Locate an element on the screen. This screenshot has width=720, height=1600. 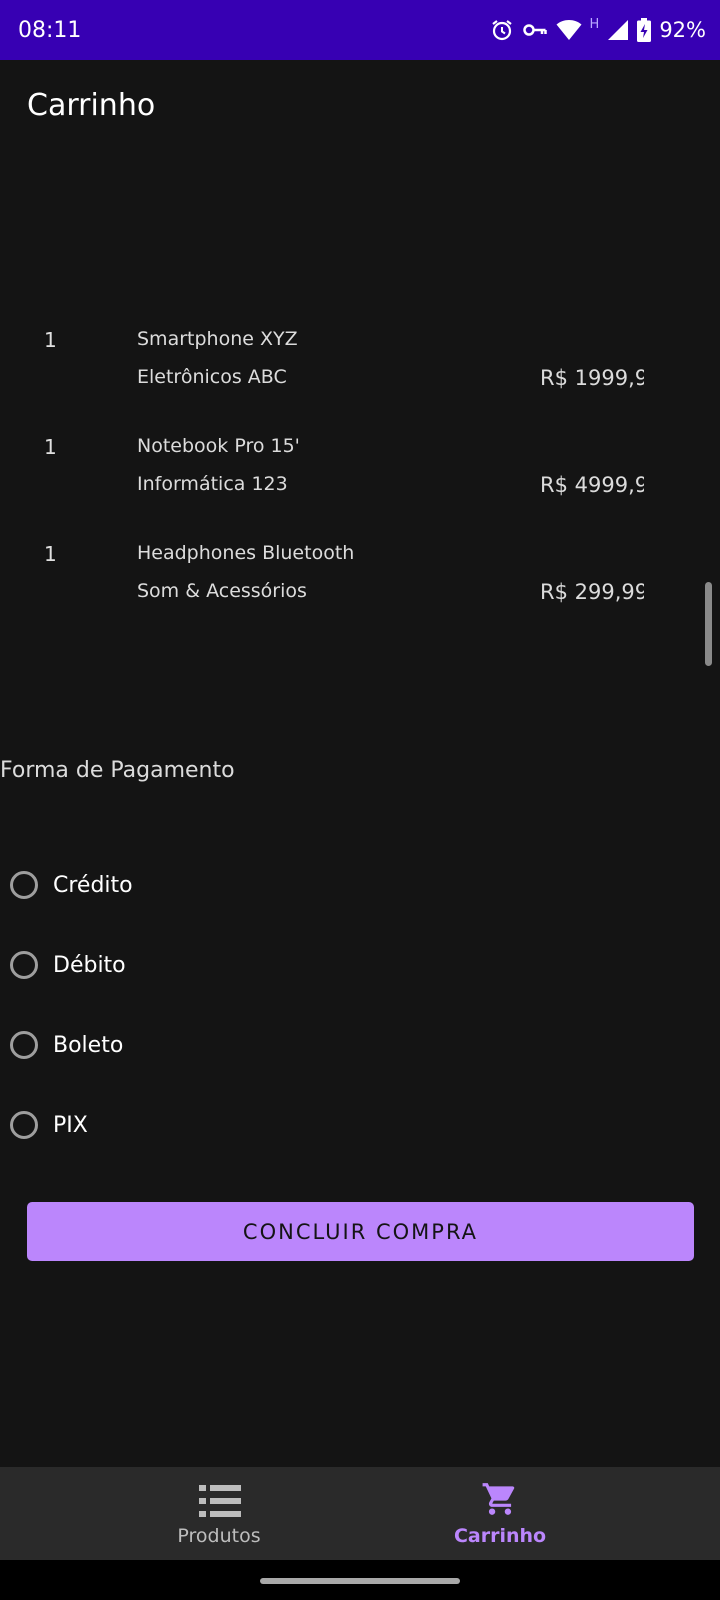
payment-section-title: Forma de Pagamento is located at coordinates (117, 770).